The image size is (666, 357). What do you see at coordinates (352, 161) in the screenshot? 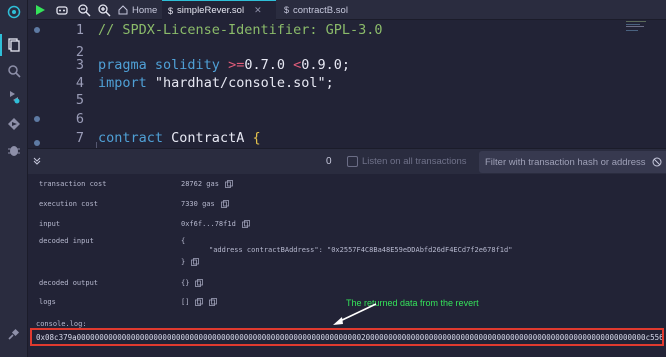
I see `listen-checkbox` at bounding box center [352, 161].